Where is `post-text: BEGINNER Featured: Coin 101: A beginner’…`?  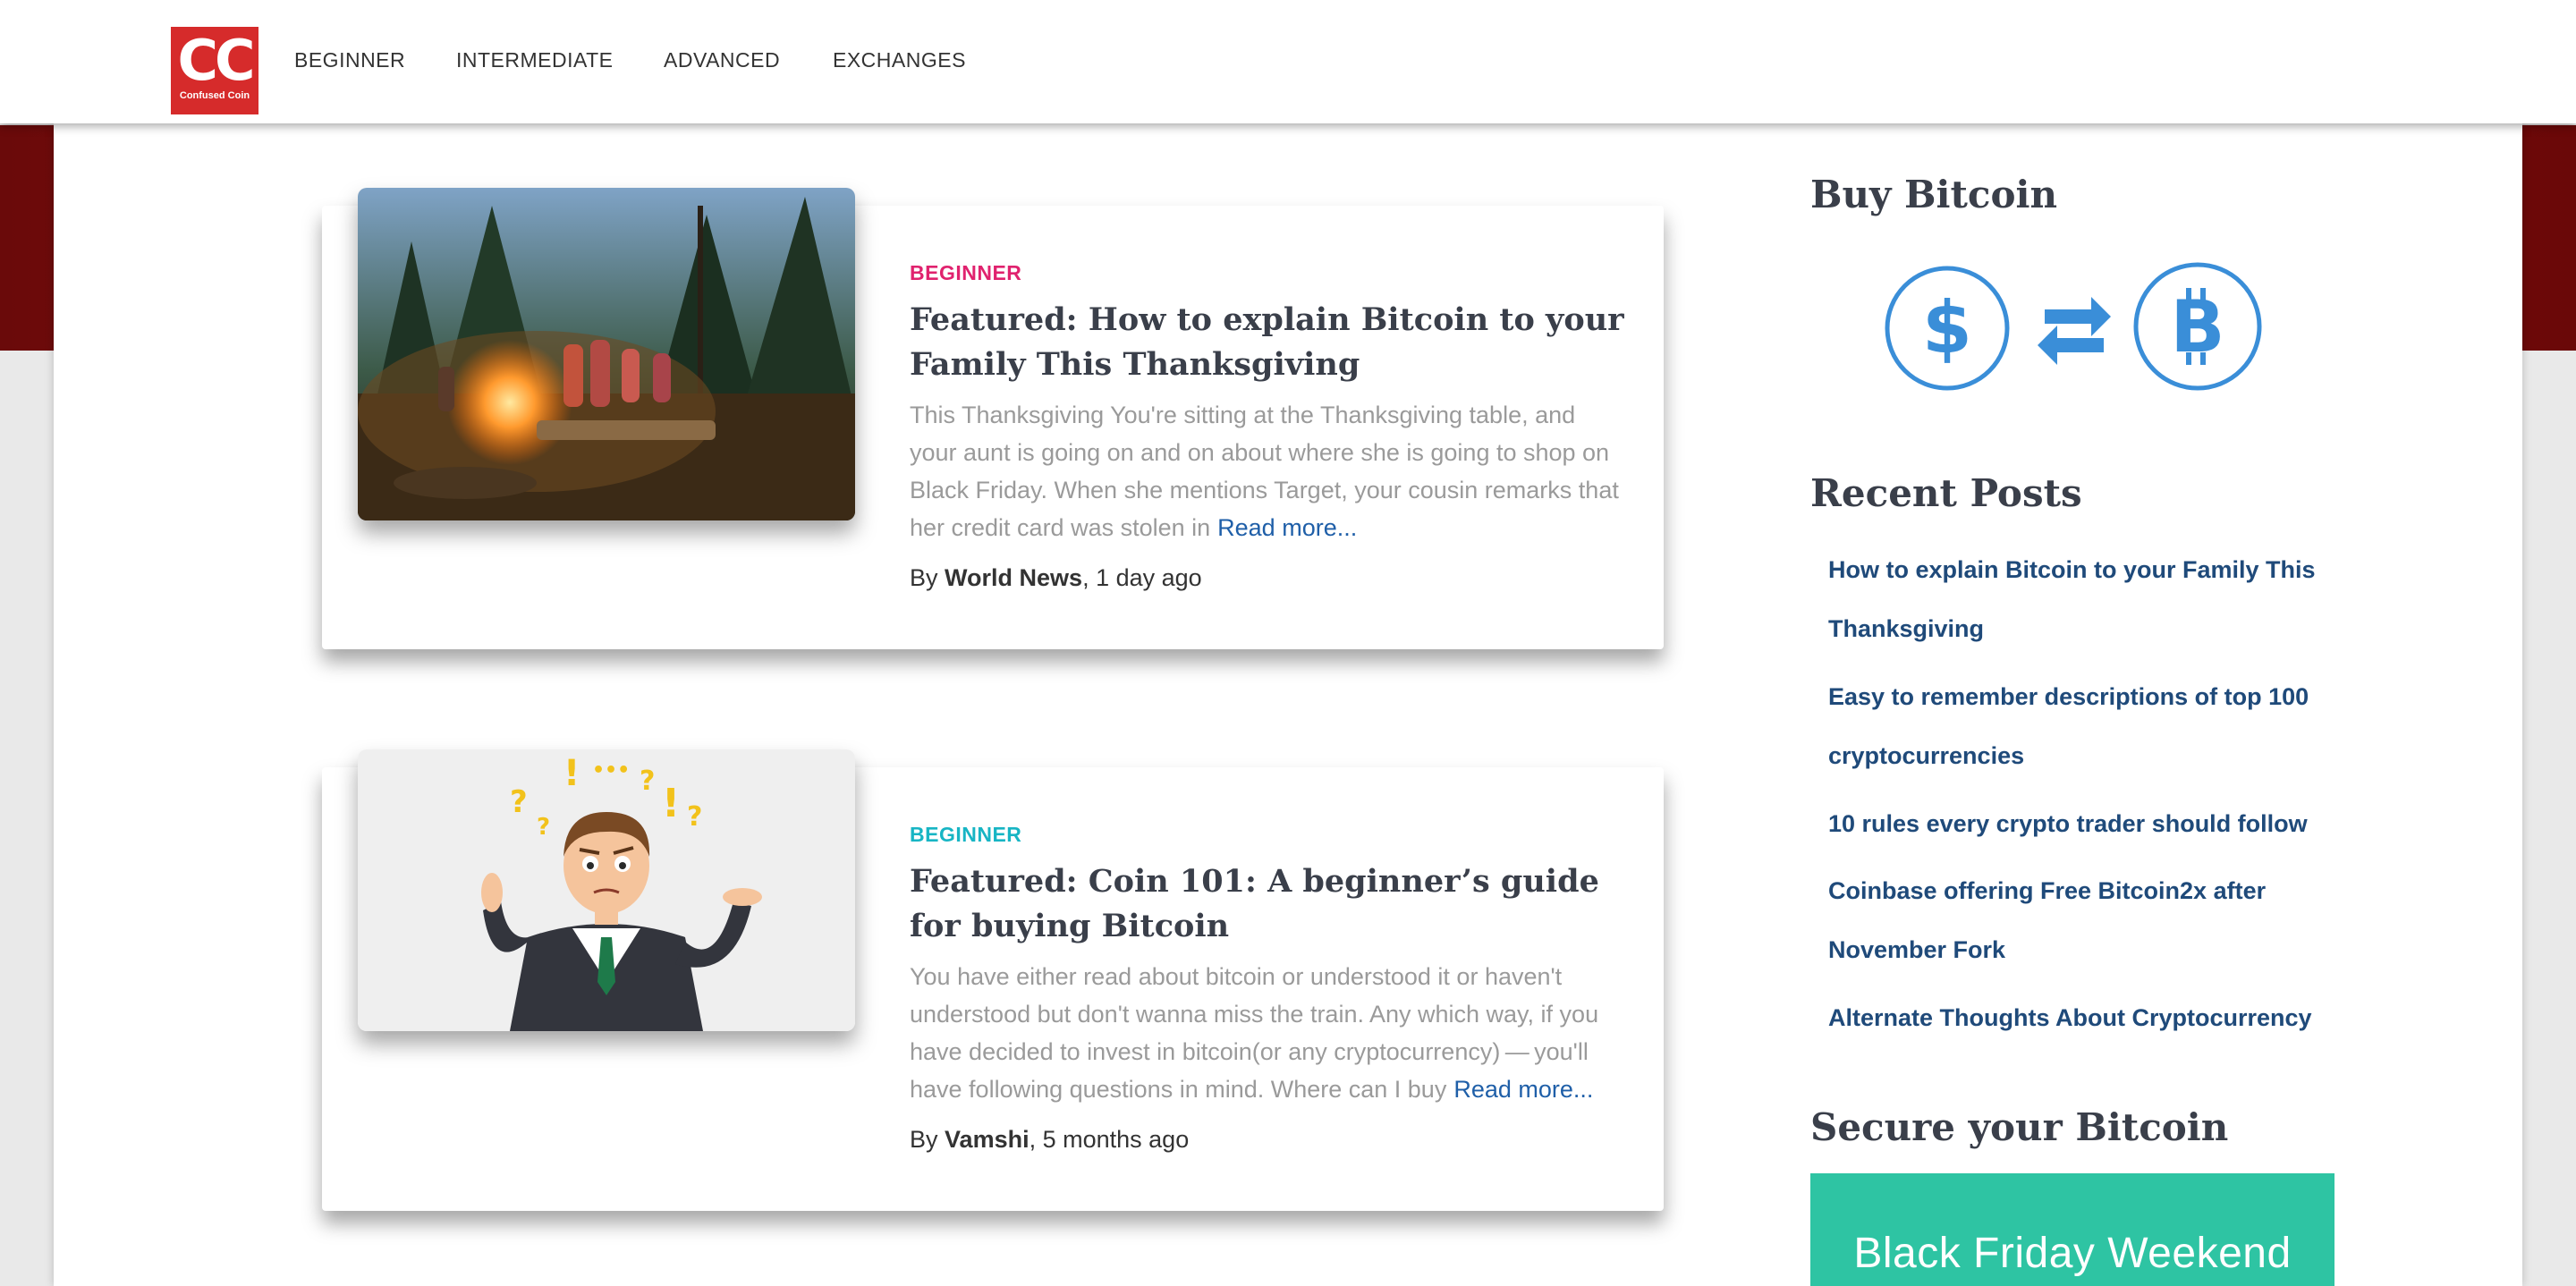
post-text: BEGINNER Featured: Coin 101: A beginner’… is located at coordinates (1269, 988).